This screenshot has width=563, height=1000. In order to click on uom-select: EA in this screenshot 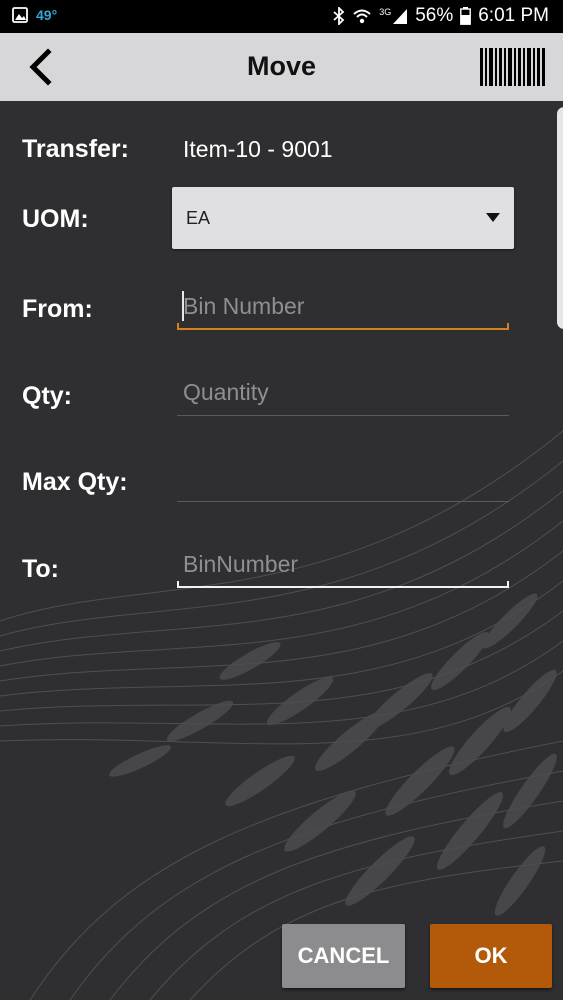, I will do `click(343, 218)`.